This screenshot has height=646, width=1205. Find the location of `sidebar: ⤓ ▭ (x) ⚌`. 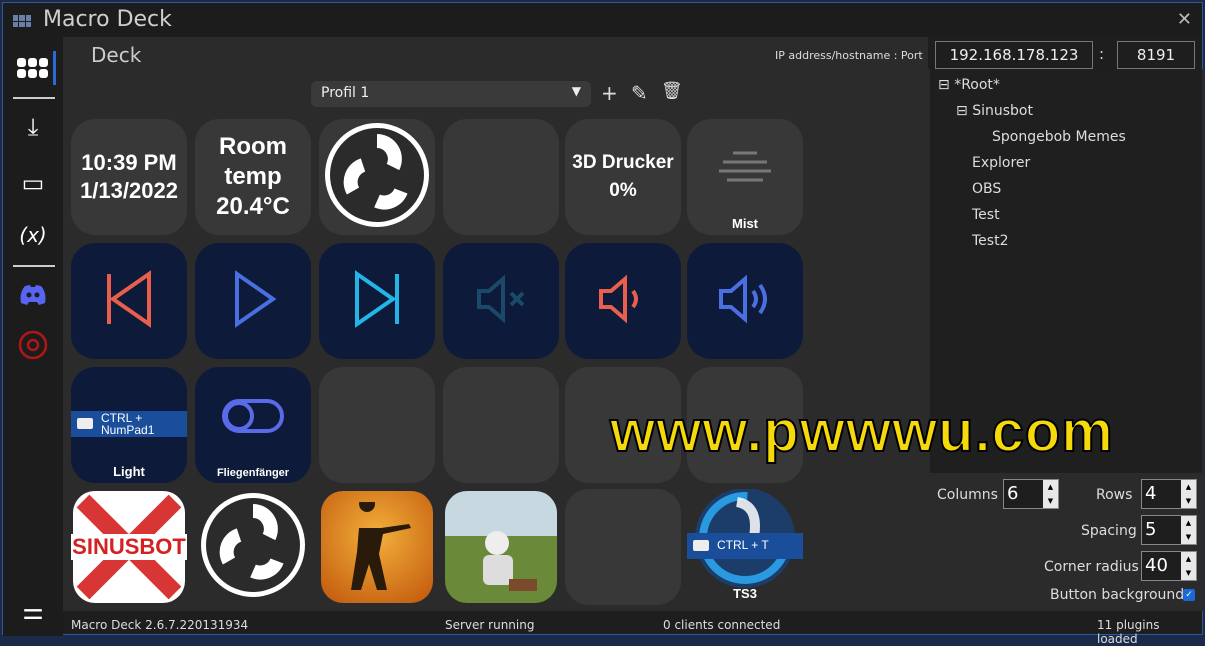

sidebar: ⤓ ▭ (x) ⚌ is located at coordinates (33, 336).